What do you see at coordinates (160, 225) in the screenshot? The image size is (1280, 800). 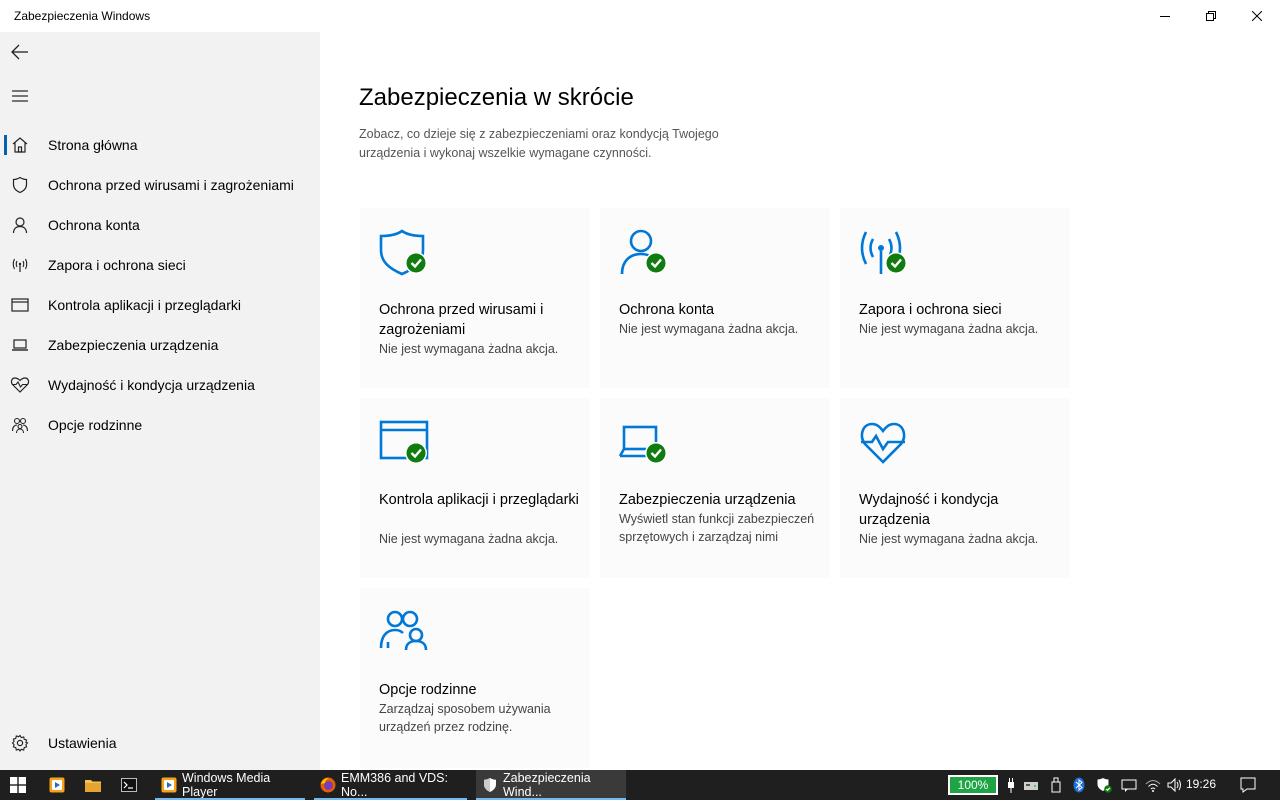 I see `sidebar-item-account-protection: Ochrona konta` at bounding box center [160, 225].